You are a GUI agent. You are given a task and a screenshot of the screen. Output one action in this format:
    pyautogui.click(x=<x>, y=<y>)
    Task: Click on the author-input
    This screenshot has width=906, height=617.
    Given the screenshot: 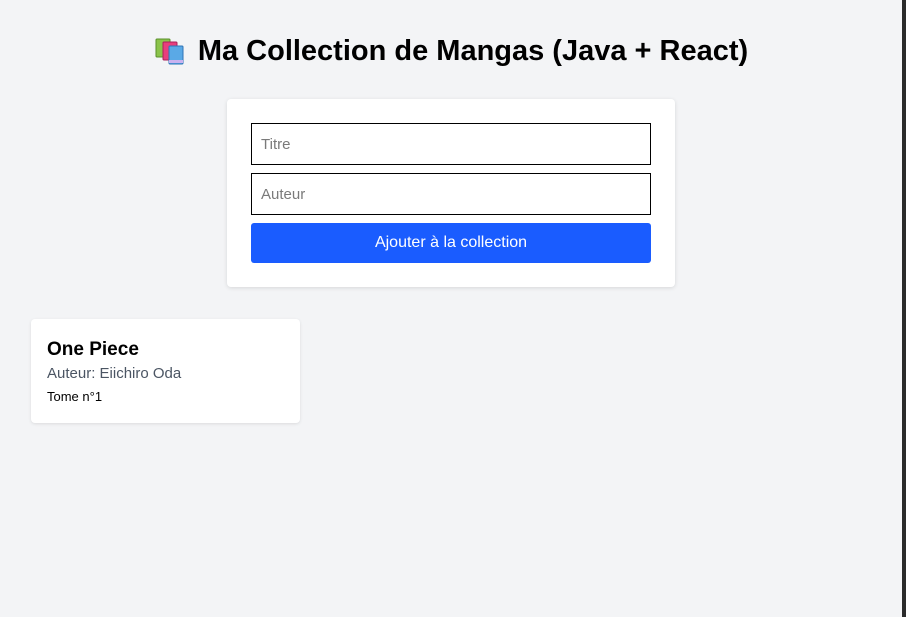 What is the action you would take?
    pyautogui.click(x=451, y=194)
    